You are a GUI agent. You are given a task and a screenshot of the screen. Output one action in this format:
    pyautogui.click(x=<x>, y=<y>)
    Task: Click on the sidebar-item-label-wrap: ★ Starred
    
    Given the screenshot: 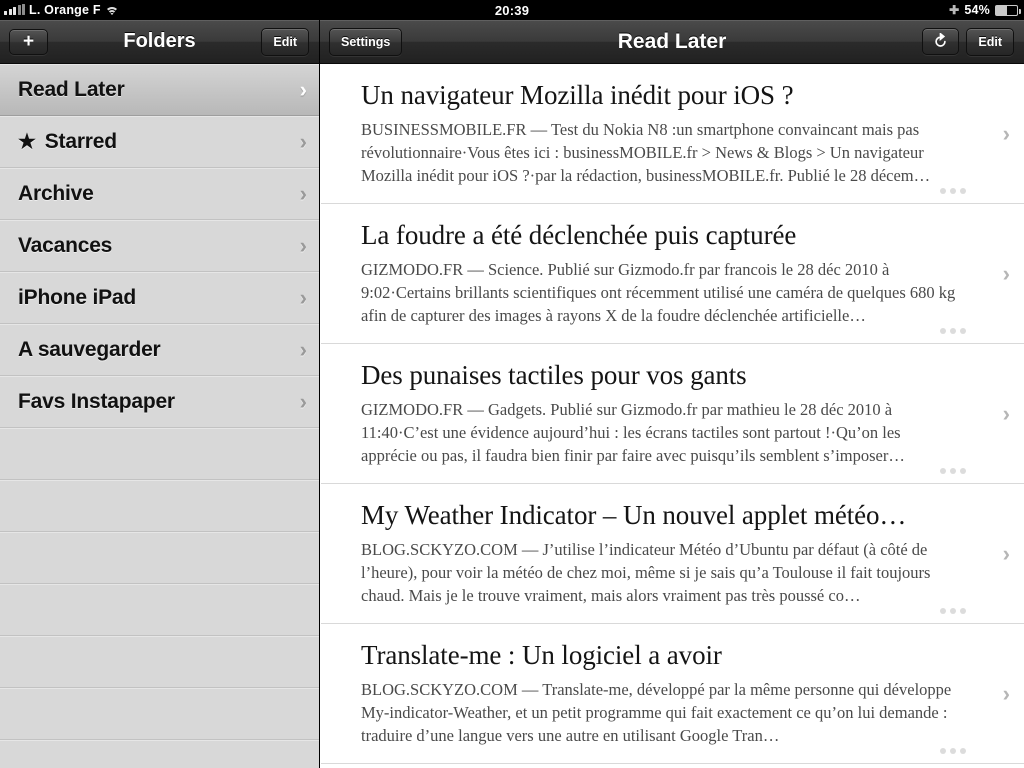 What is the action you would take?
    pyautogui.click(x=67, y=142)
    